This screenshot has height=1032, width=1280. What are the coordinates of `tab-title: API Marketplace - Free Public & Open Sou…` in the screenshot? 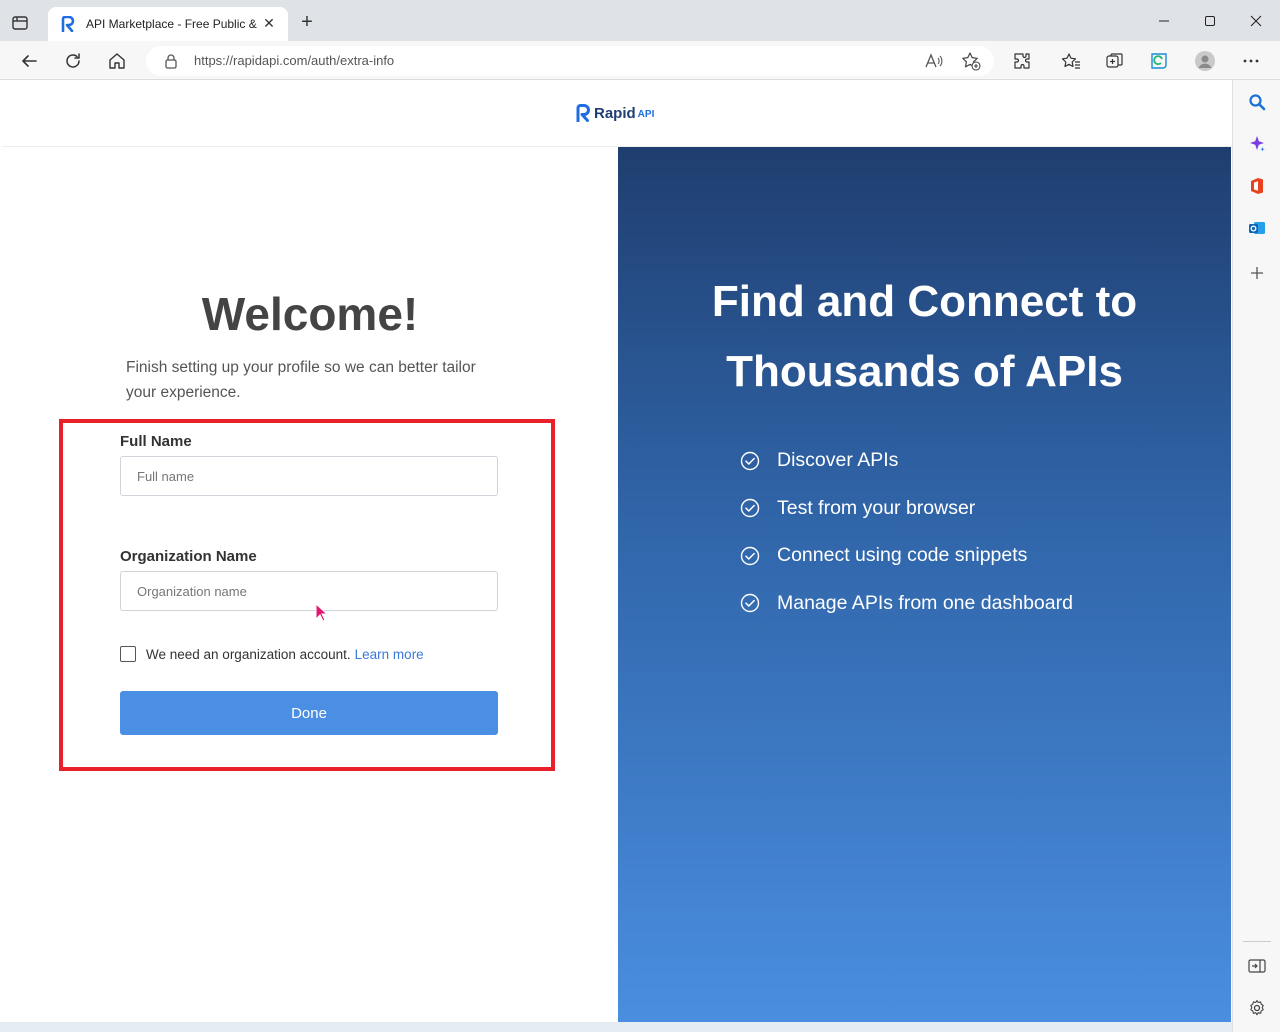 It's located at (172, 24).